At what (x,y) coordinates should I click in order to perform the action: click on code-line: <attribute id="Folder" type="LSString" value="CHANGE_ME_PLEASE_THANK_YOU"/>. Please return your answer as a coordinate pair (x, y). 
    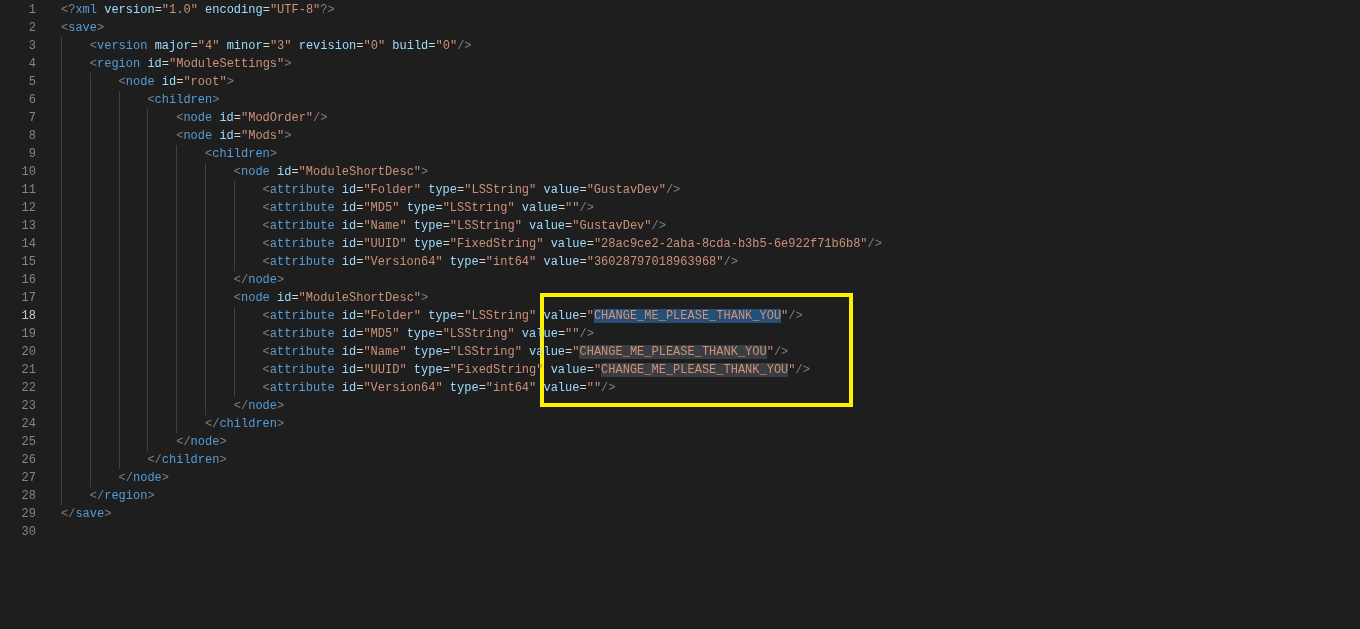
    Looking at the image, I should click on (532, 316).